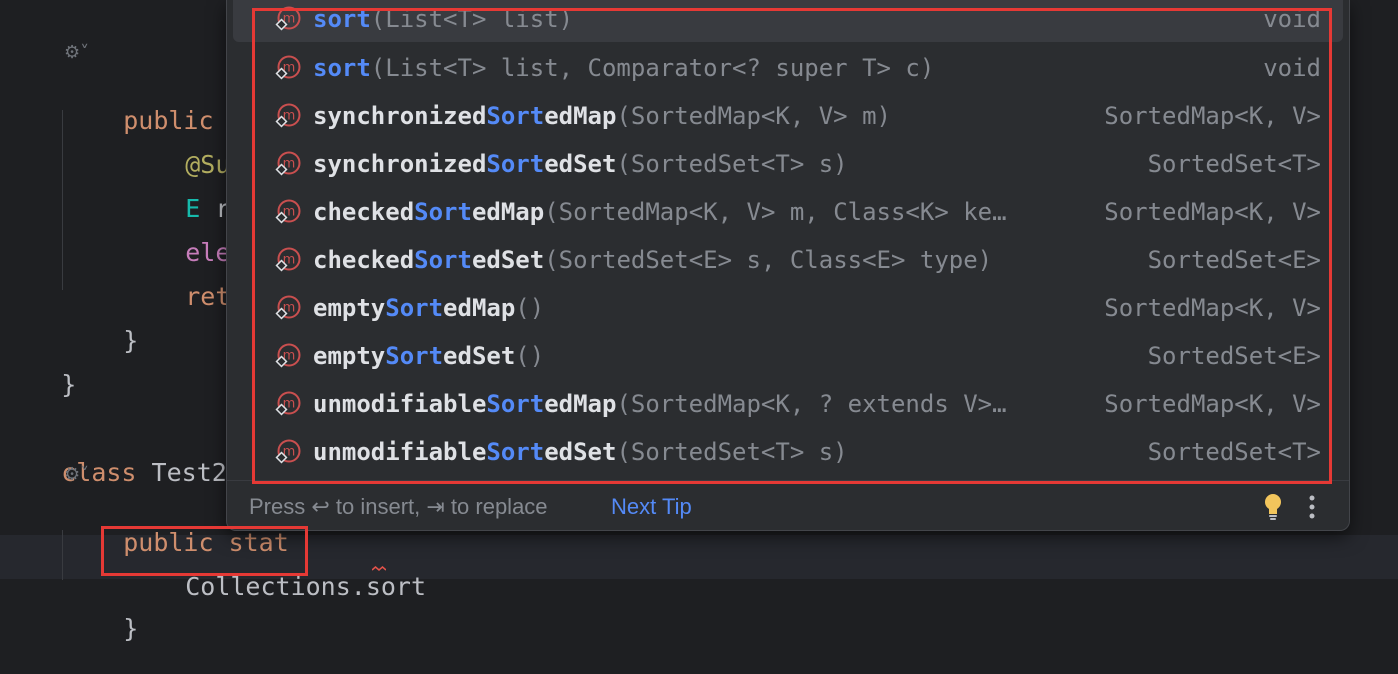 This screenshot has width=1398, height=674. Describe the element at coordinates (788, 505) in the screenshot. I see `completion-footer: Press ↩ to insert, ⇥ to replace Next Tip` at that location.